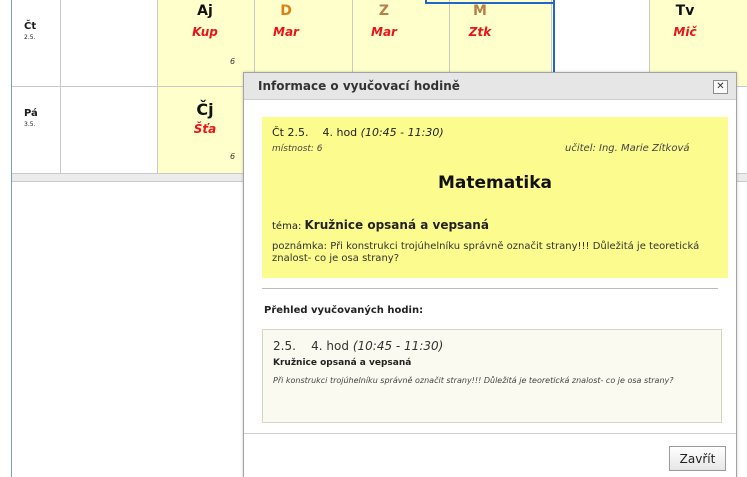  Describe the element at coordinates (286, 11) in the screenshot. I see `subject-d: D` at that location.